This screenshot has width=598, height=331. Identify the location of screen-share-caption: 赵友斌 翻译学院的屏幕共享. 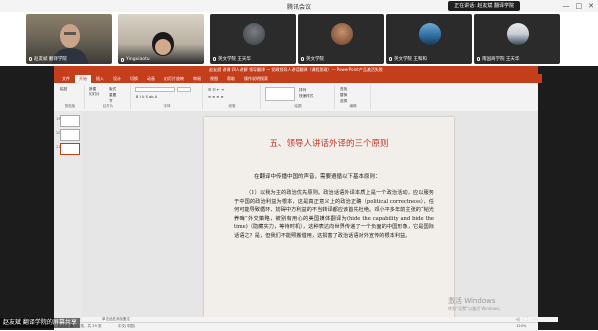
(40, 323).